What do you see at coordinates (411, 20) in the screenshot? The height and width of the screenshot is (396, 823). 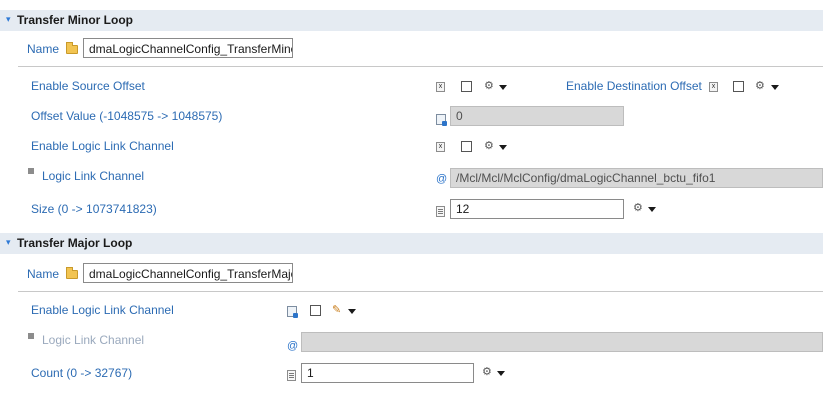 I see `section-header-minor-loop: ▾ Transfer Minor Loop` at bounding box center [411, 20].